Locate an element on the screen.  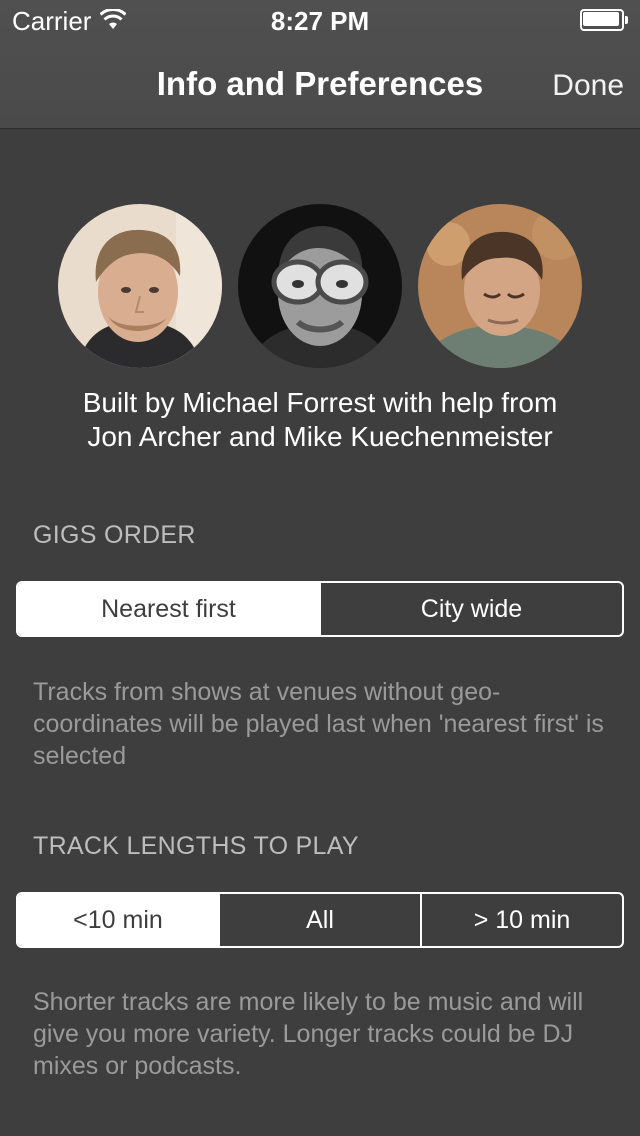
segment-all: All is located at coordinates (319, 920).